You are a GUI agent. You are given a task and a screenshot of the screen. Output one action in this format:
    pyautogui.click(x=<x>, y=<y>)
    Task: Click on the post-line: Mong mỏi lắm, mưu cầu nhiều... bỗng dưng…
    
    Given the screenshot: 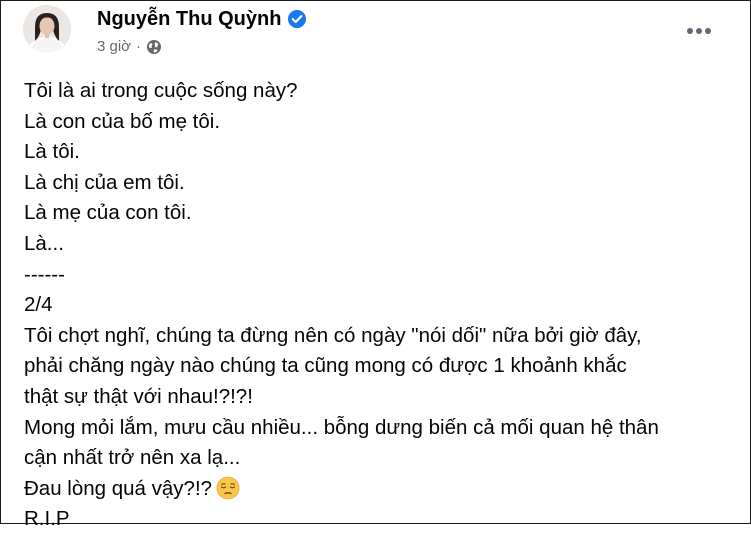 What is the action you would take?
    pyautogui.click(x=341, y=427)
    